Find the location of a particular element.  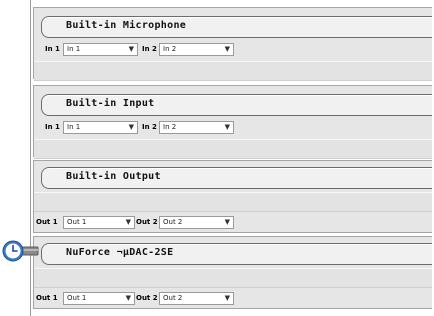

device-name: Built-in Microphone is located at coordinates (126, 25).